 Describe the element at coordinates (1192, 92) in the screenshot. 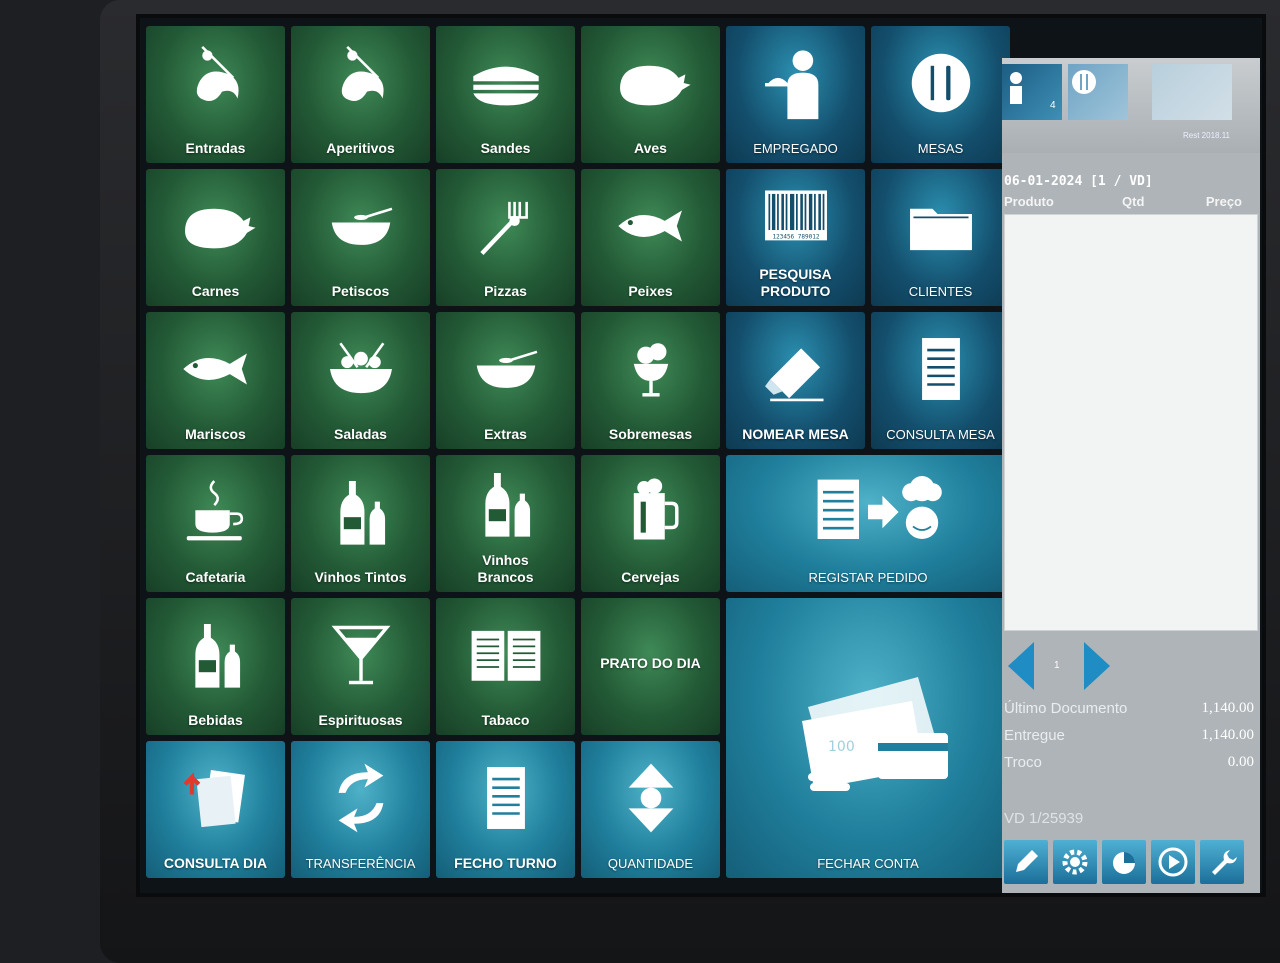

I see `extra-tab` at that location.